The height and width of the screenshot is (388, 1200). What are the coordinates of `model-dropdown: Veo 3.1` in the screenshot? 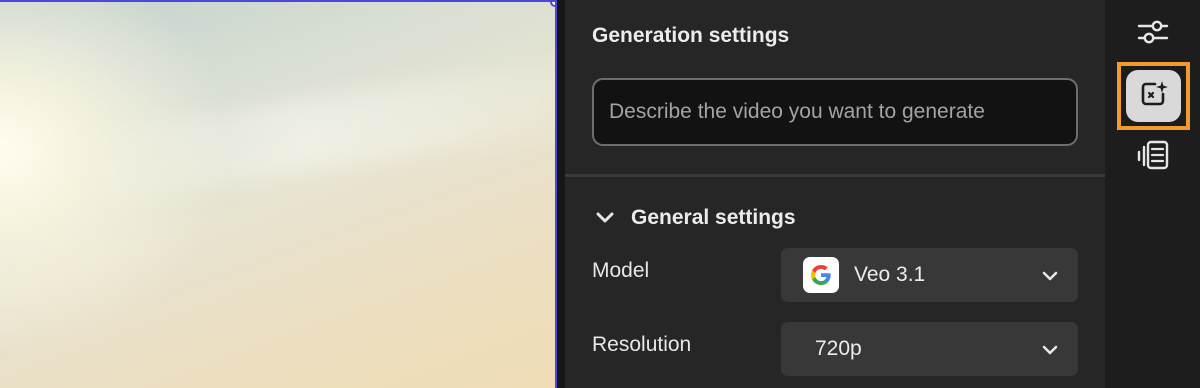 It's located at (929, 275).